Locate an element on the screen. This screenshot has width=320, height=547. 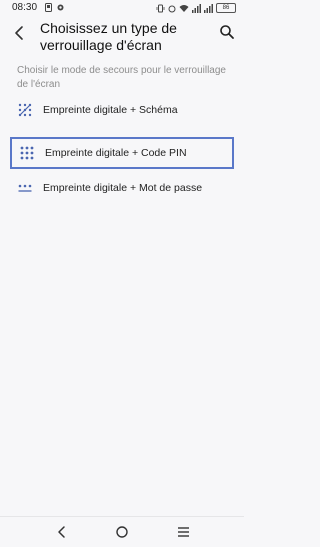
status-right-icons: 86 is located at coordinates (196, 8).